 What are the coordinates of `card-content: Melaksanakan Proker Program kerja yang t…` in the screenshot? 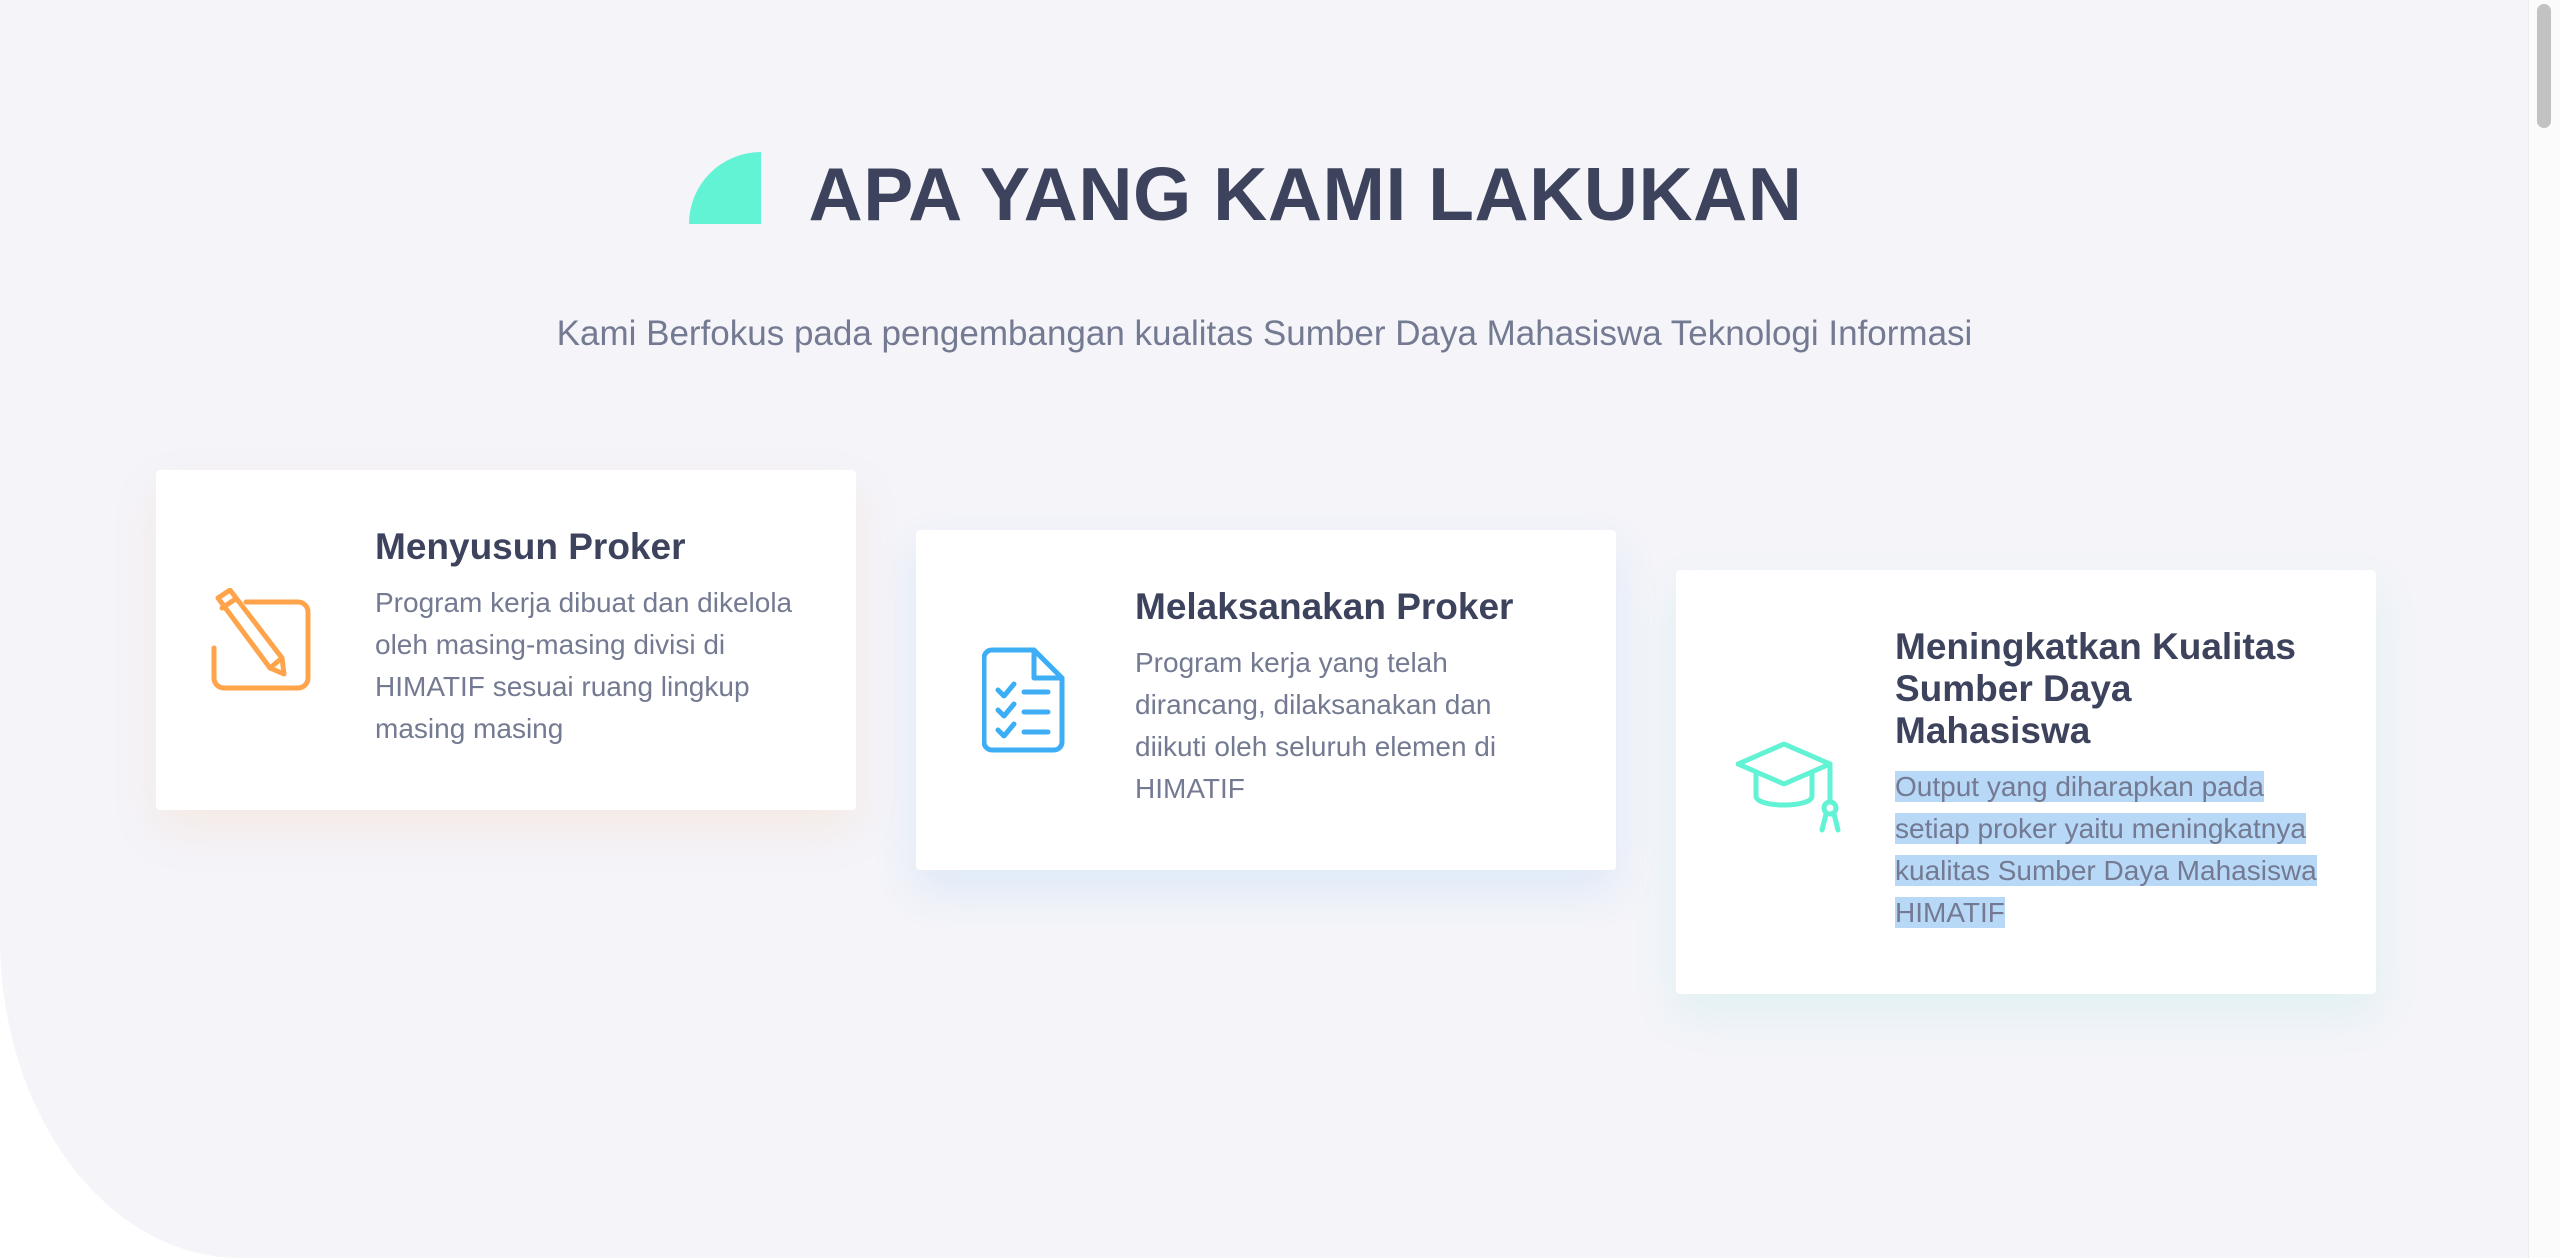 It's located at (1350, 698).